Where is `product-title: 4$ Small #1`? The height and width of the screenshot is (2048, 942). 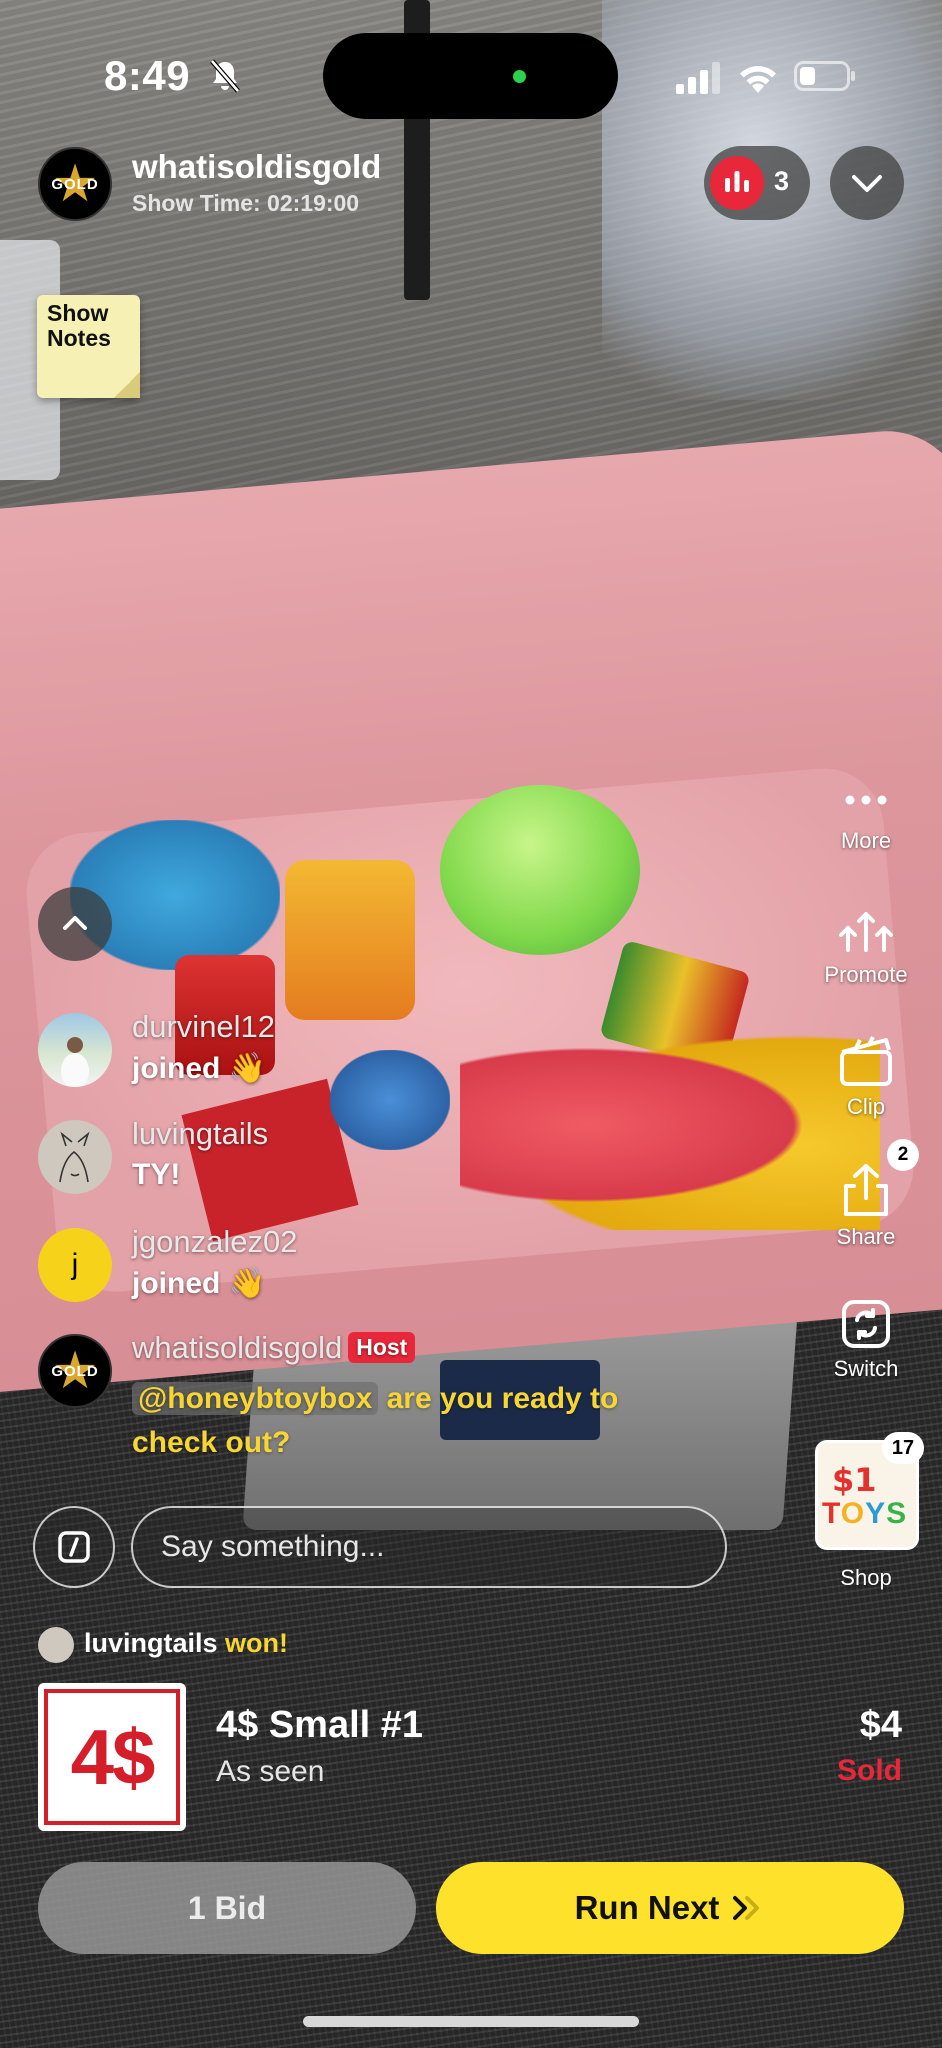 product-title: 4$ Small #1 is located at coordinates (320, 1725).